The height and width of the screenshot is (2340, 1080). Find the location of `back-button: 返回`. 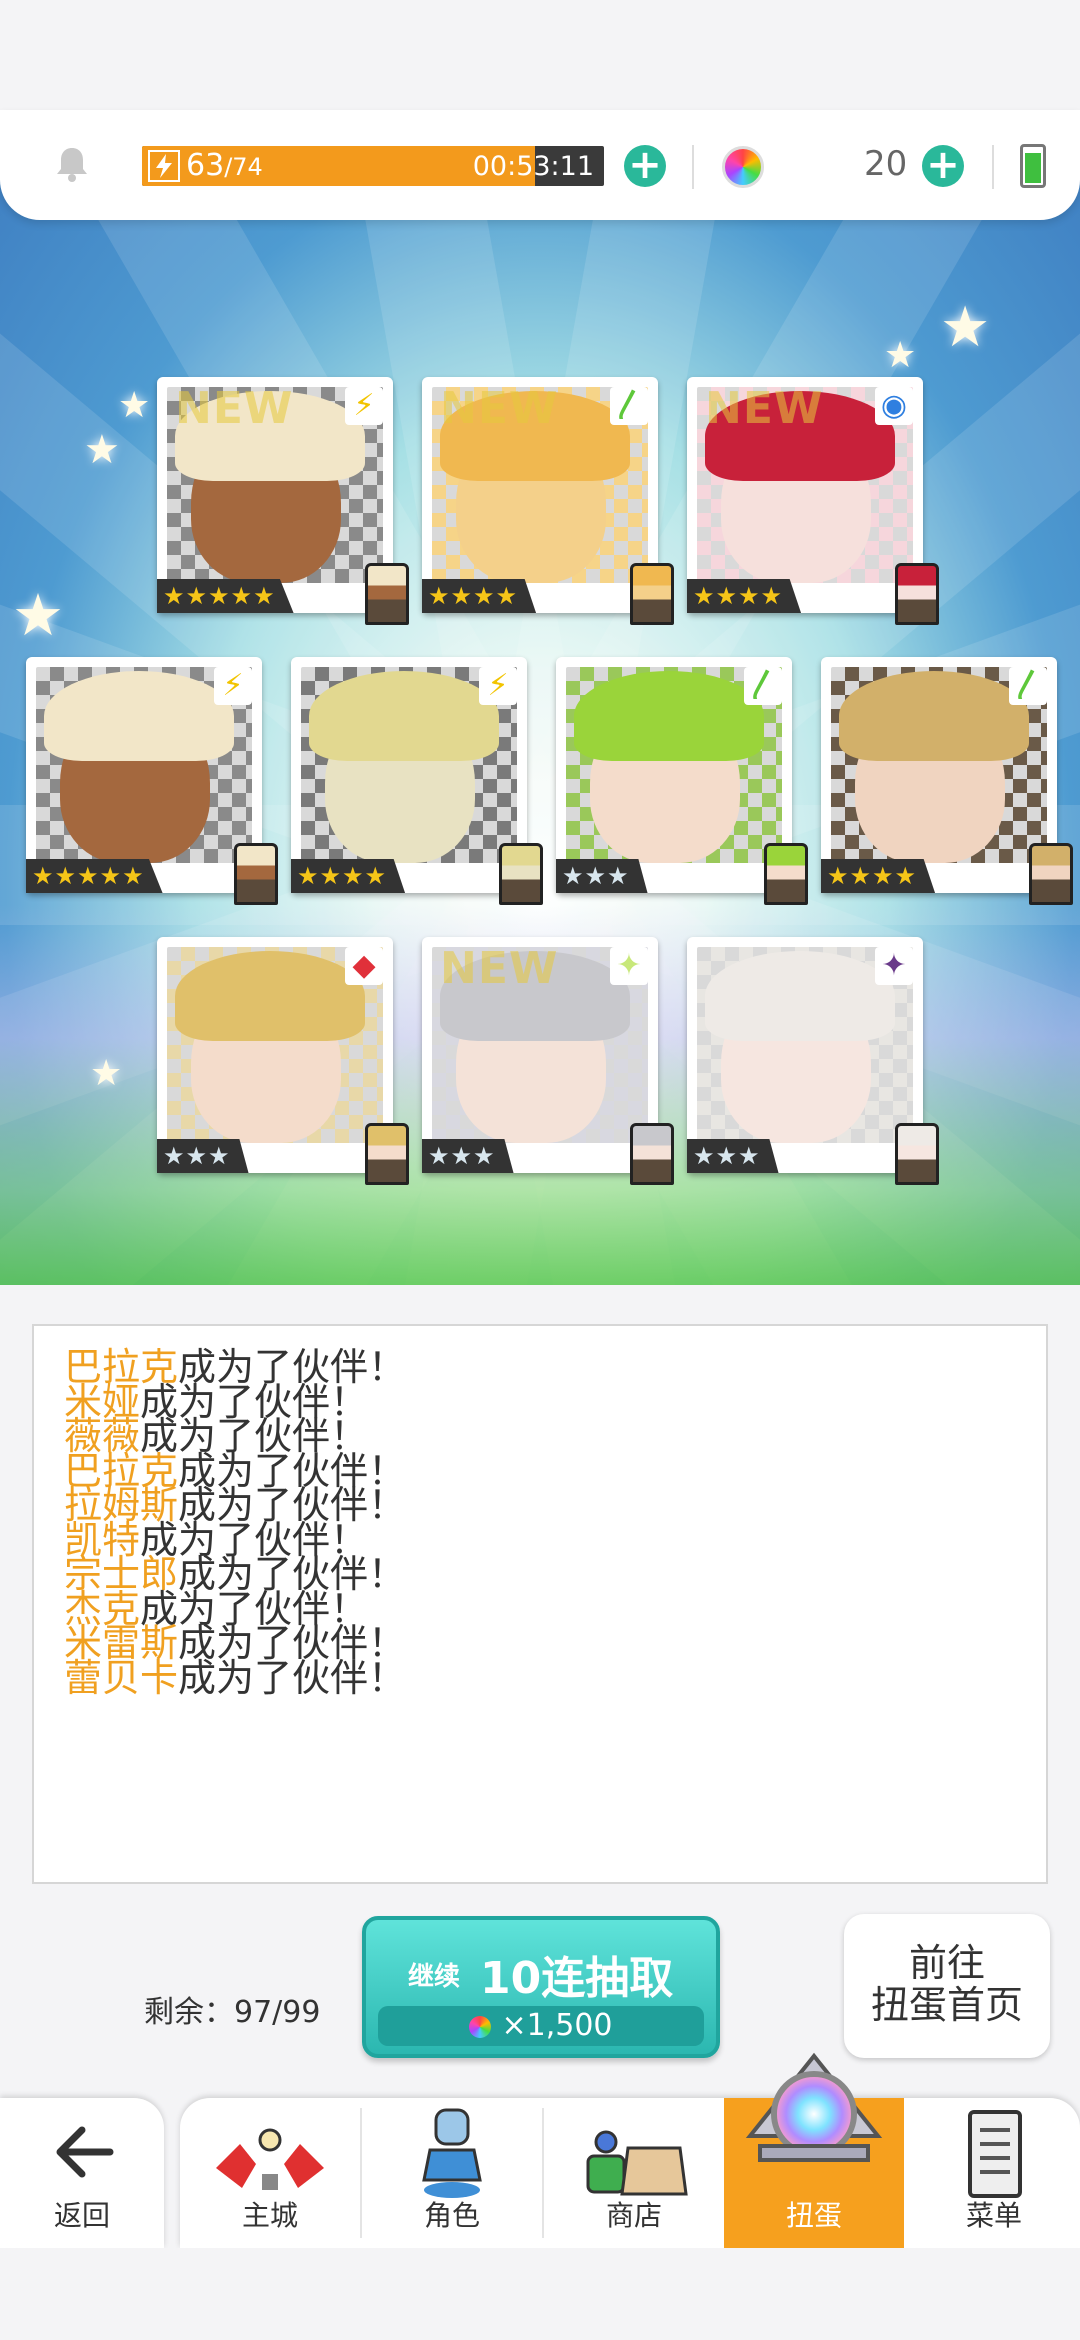

back-button: 返回 is located at coordinates (82, 2173).